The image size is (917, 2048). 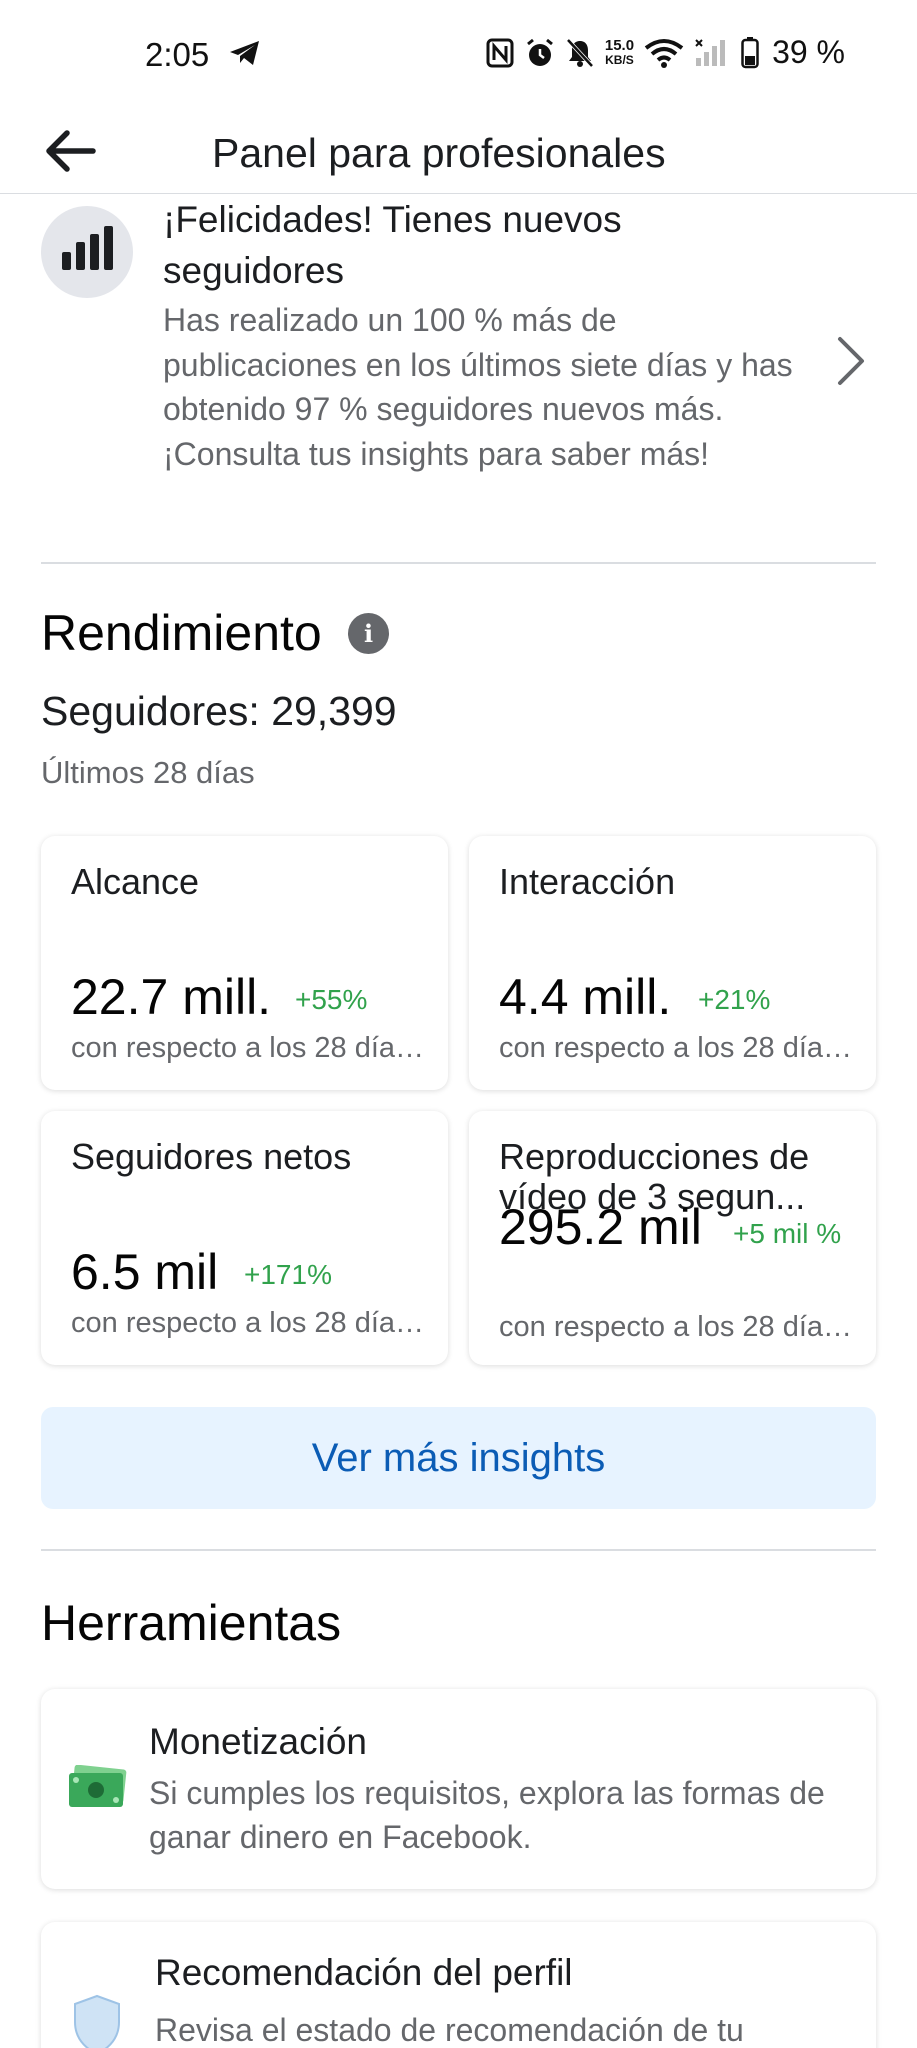 I want to click on metric-value: 295.2 mil, so click(x=600, y=1227).